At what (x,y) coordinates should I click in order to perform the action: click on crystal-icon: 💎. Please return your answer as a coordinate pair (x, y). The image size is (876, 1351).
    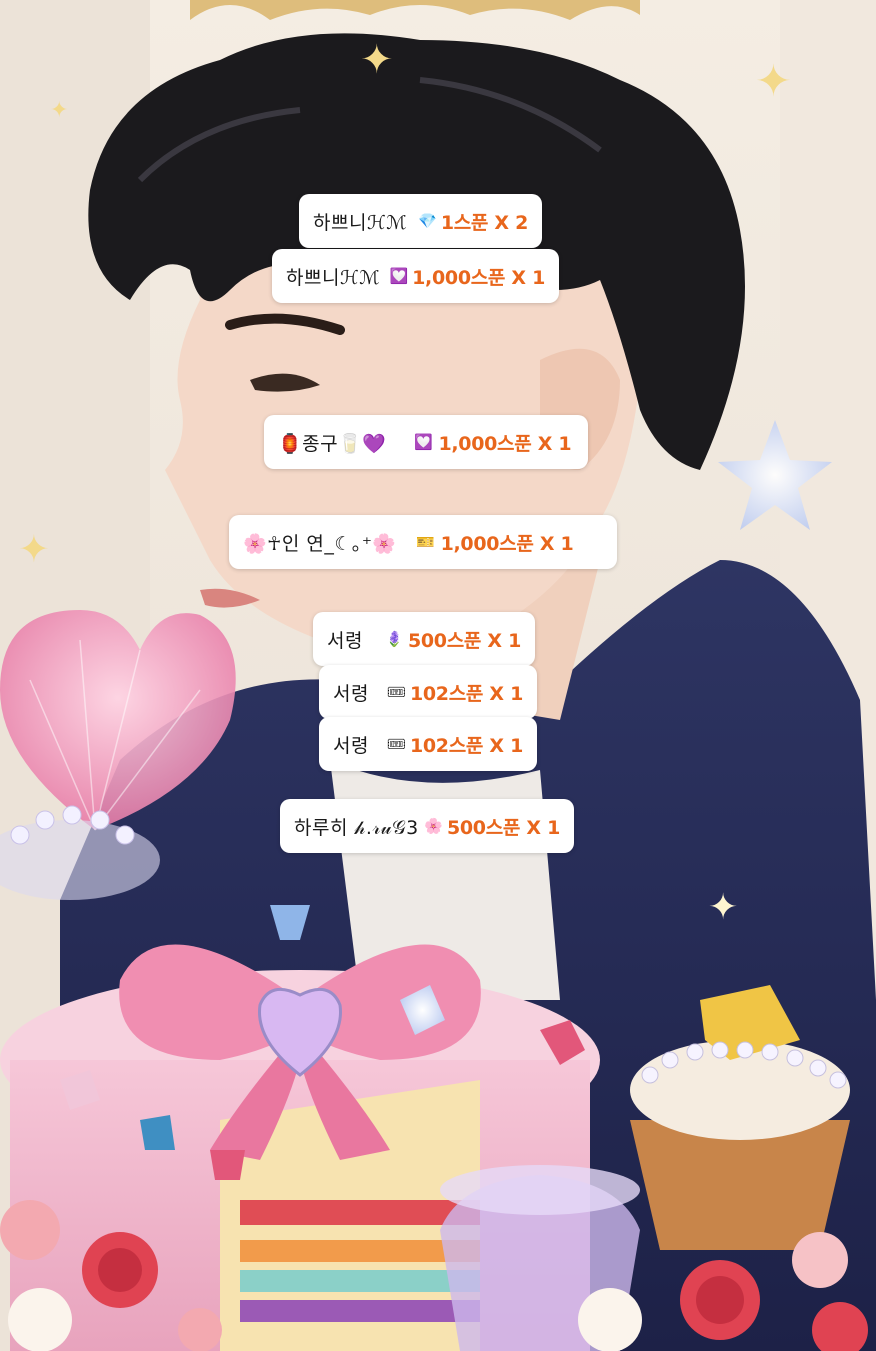
    Looking at the image, I should click on (427, 221).